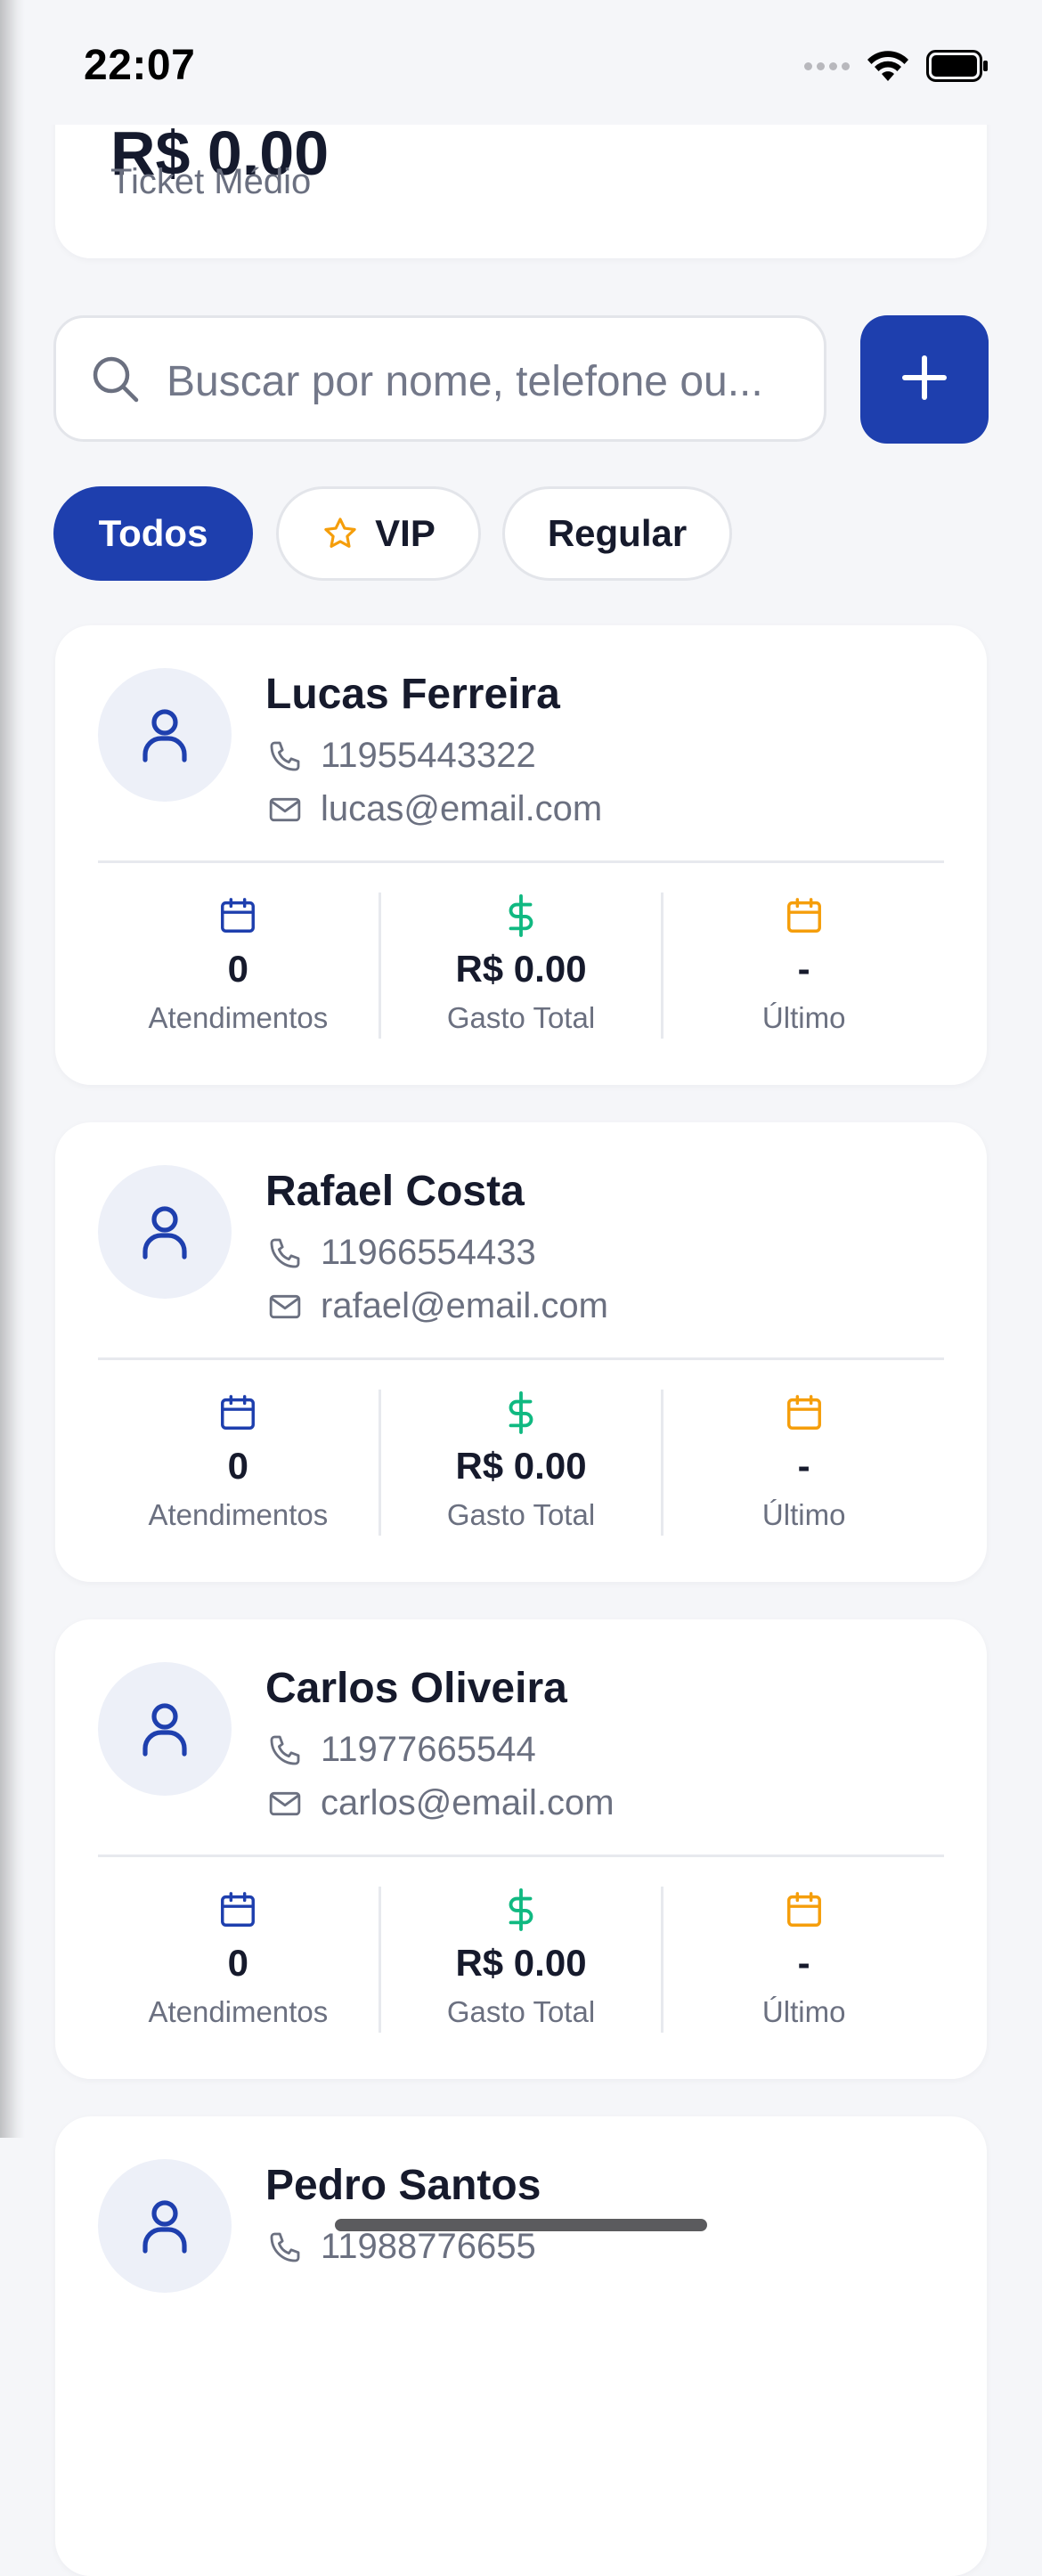  What do you see at coordinates (462, 809) in the screenshot?
I see `client-email: lucas@email.com` at bounding box center [462, 809].